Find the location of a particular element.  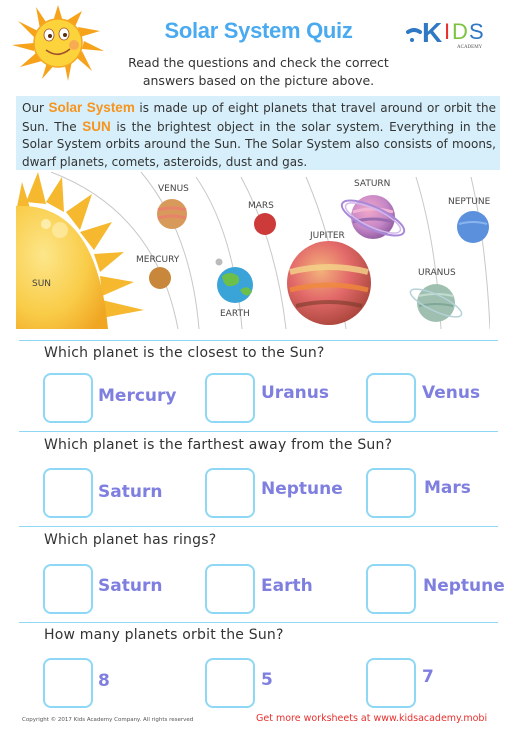

uranus-planet-icon is located at coordinates (436, 303).